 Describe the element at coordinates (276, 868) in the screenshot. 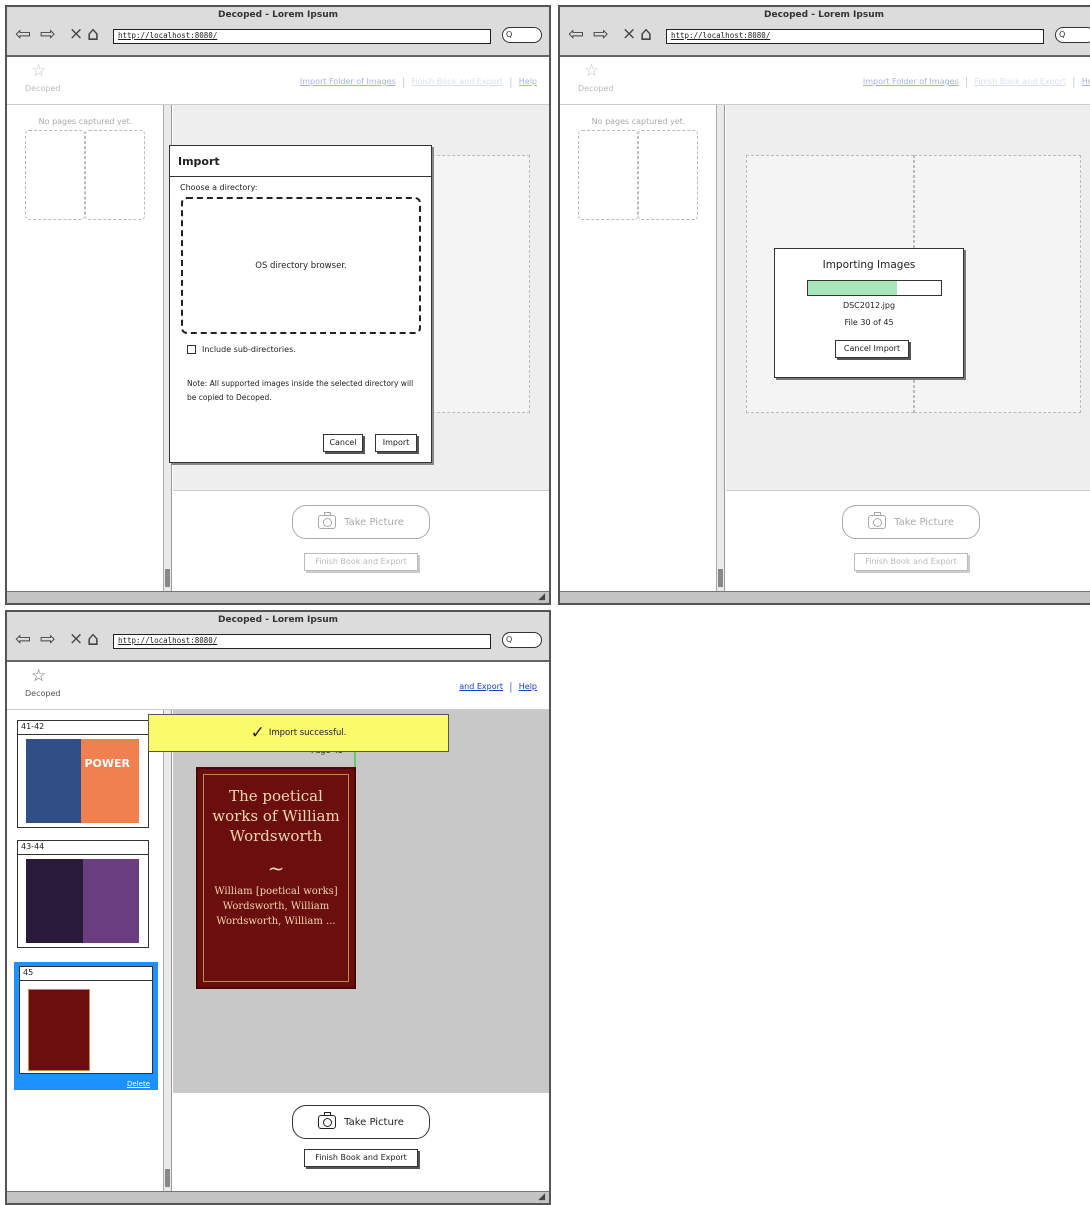

I see `book-ornament: ~` at that location.